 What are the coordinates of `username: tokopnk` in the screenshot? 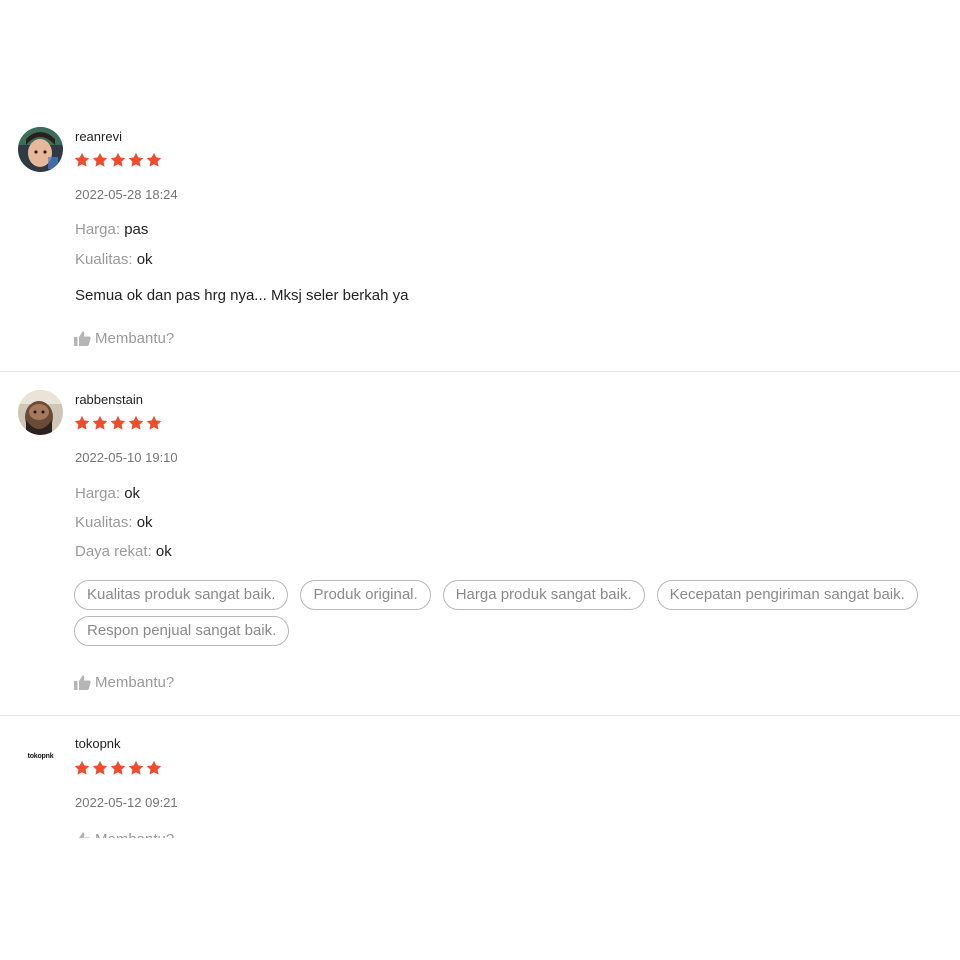 It's located at (98, 743).